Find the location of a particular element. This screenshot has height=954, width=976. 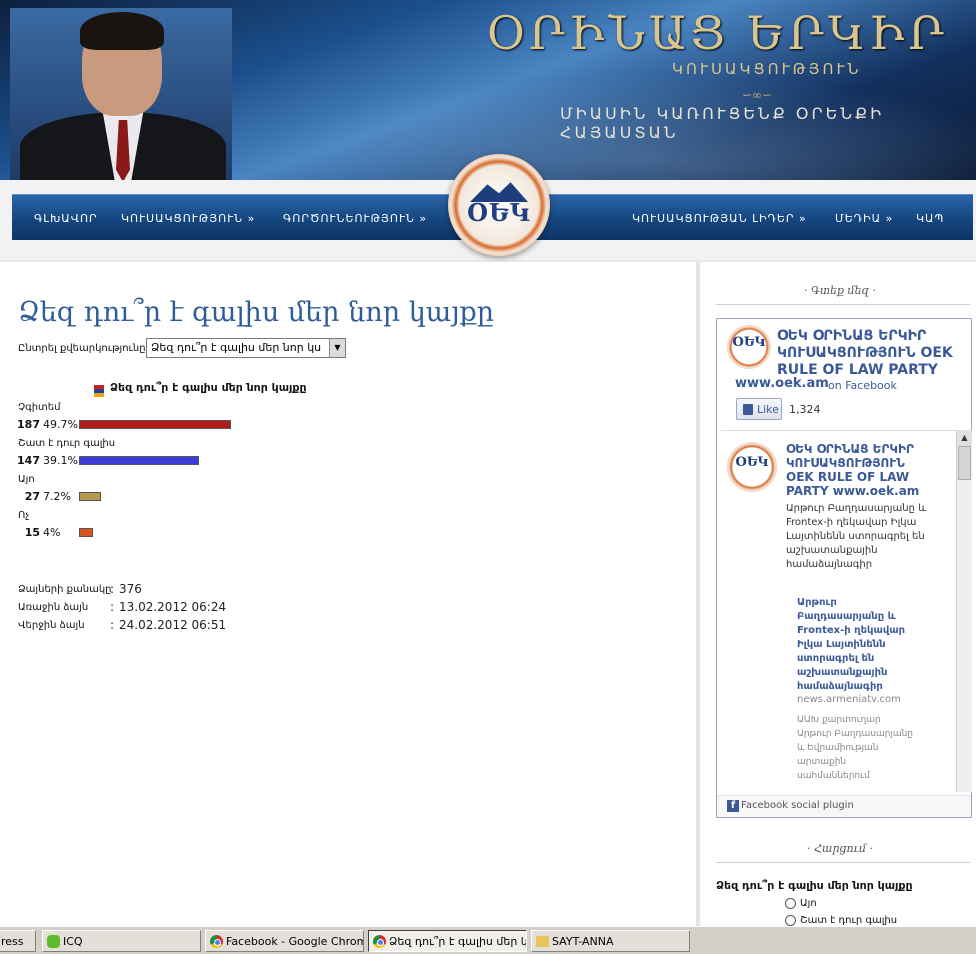

chevron-down-icon: ▼ is located at coordinates (337, 348).